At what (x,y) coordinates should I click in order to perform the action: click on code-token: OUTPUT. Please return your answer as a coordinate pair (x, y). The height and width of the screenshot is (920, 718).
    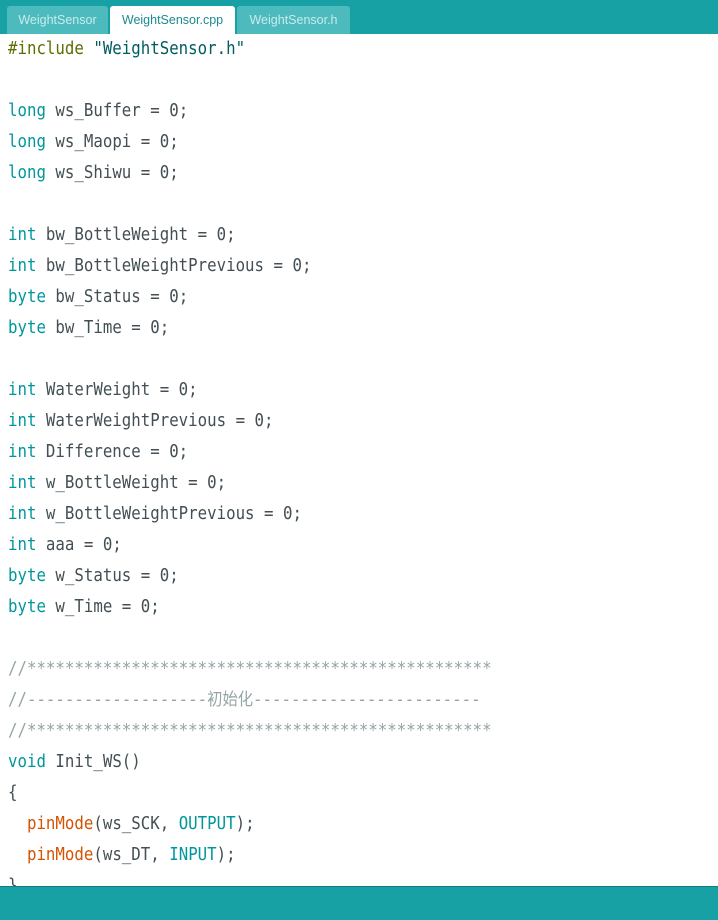
    Looking at the image, I should click on (207, 824).